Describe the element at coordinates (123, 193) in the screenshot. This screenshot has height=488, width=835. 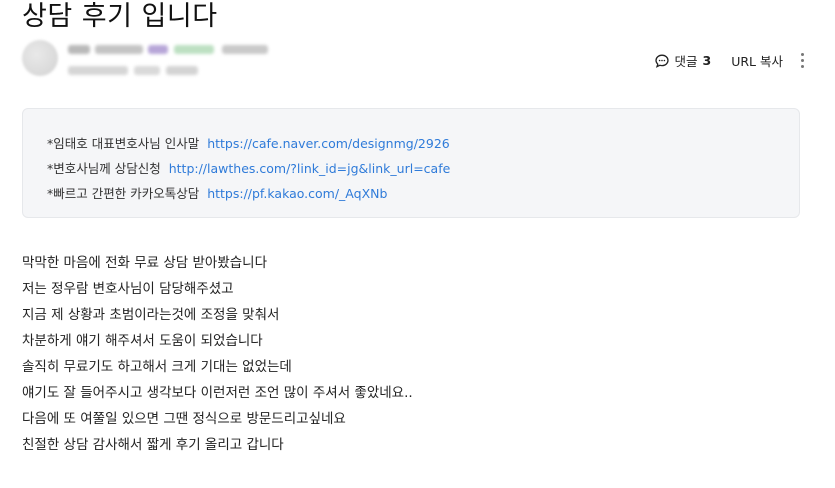
I see `notice-label: *빠르고 간편한 카카오톡상담` at that location.